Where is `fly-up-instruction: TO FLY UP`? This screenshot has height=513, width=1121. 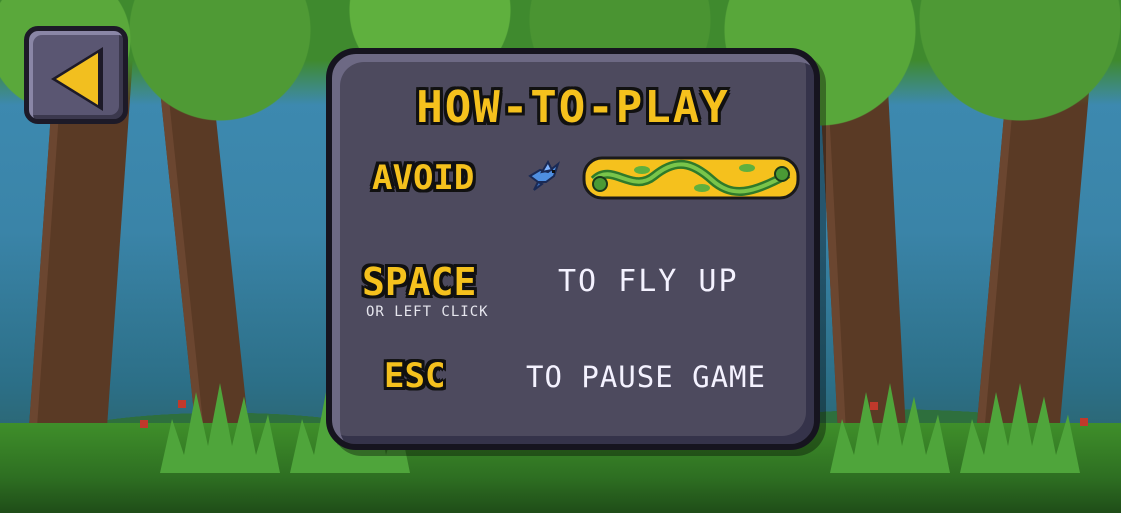 fly-up-instruction: TO FLY UP is located at coordinates (648, 281).